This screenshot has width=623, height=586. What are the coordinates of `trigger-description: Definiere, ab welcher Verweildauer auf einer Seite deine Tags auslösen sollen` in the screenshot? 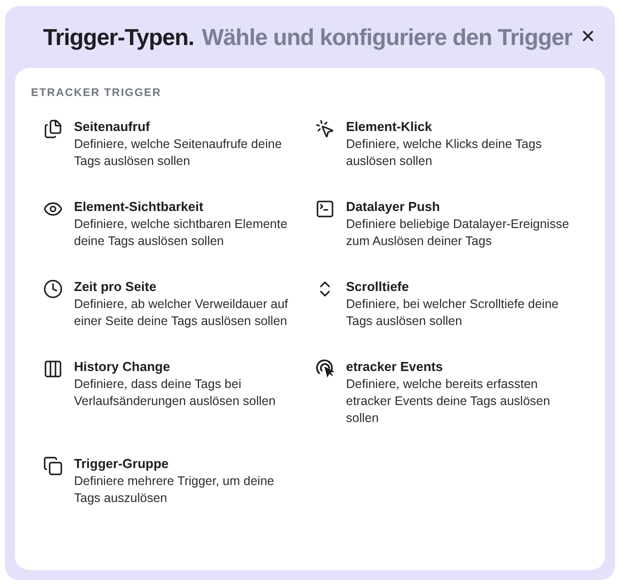 It's located at (182, 313).